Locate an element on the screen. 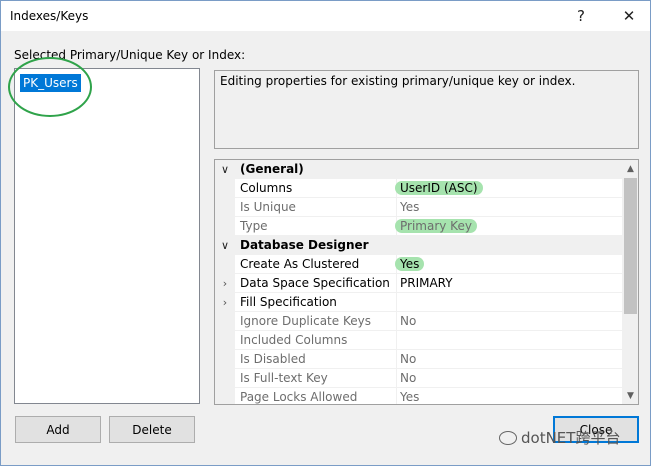 Image resolution: width=651 pixels, height=466 pixels. property-name: Create As Clustered is located at coordinates (300, 264).